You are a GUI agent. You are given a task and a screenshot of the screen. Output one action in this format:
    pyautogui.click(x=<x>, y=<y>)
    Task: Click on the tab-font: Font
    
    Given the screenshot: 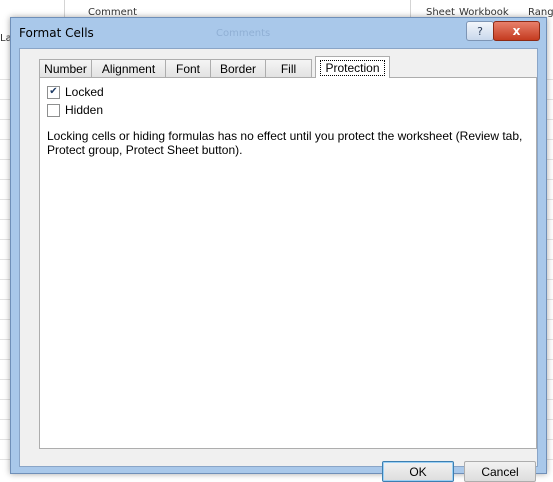 What is the action you would take?
    pyautogui.click(x=188, y=68)
    